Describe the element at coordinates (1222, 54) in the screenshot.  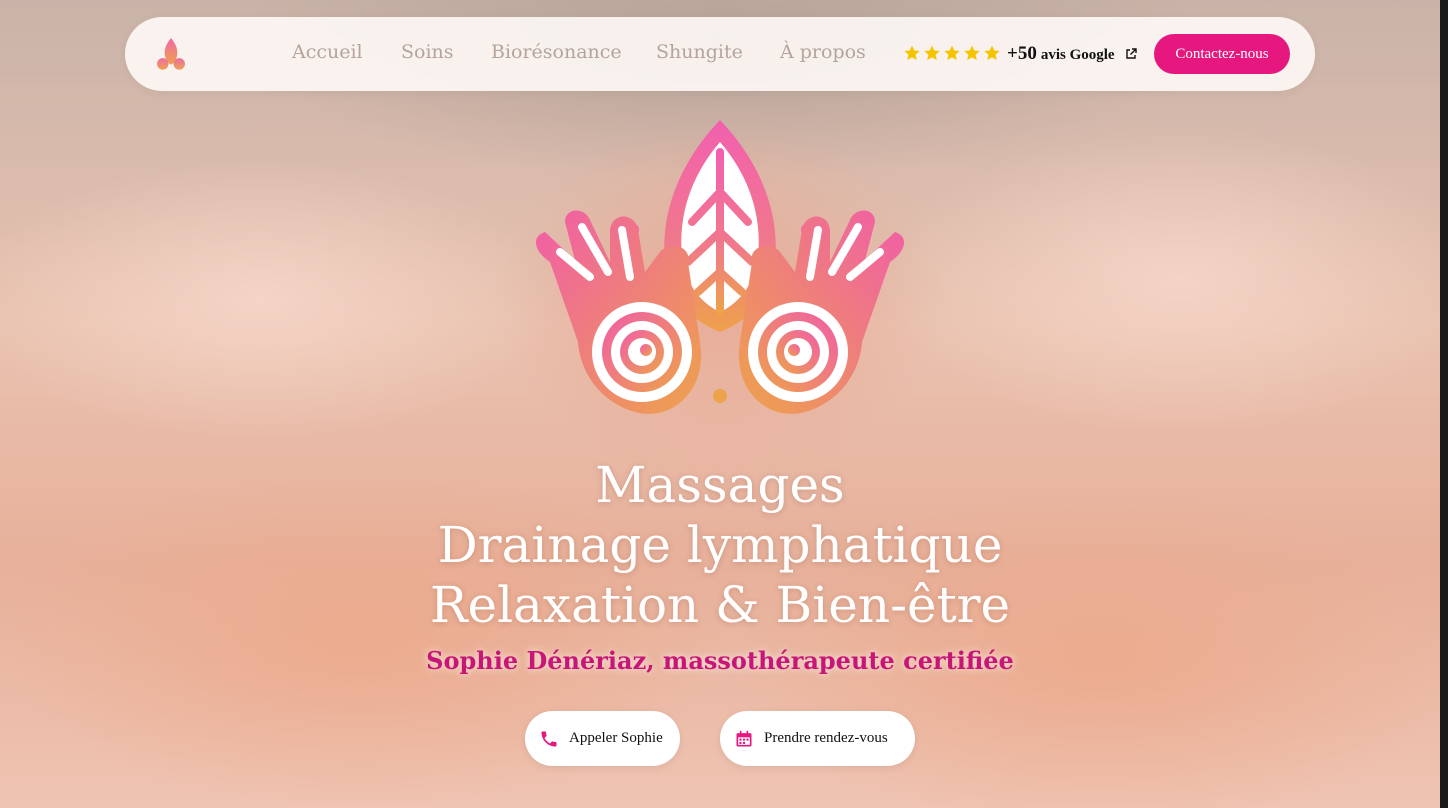
I see `contact-button: Contactez-nous` at that location.